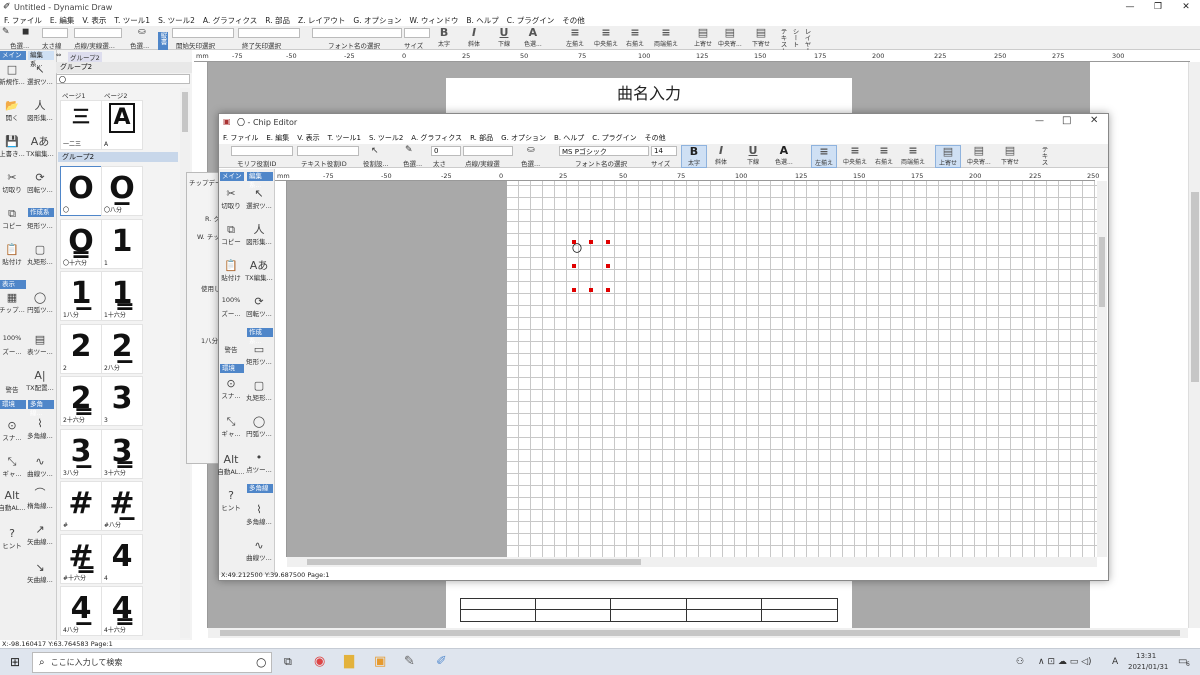  What do you see at coordinates (324, 163) in the screenshot?
I see `ce-text-role: テキスト役割ID` at bounding box center [324, 163].